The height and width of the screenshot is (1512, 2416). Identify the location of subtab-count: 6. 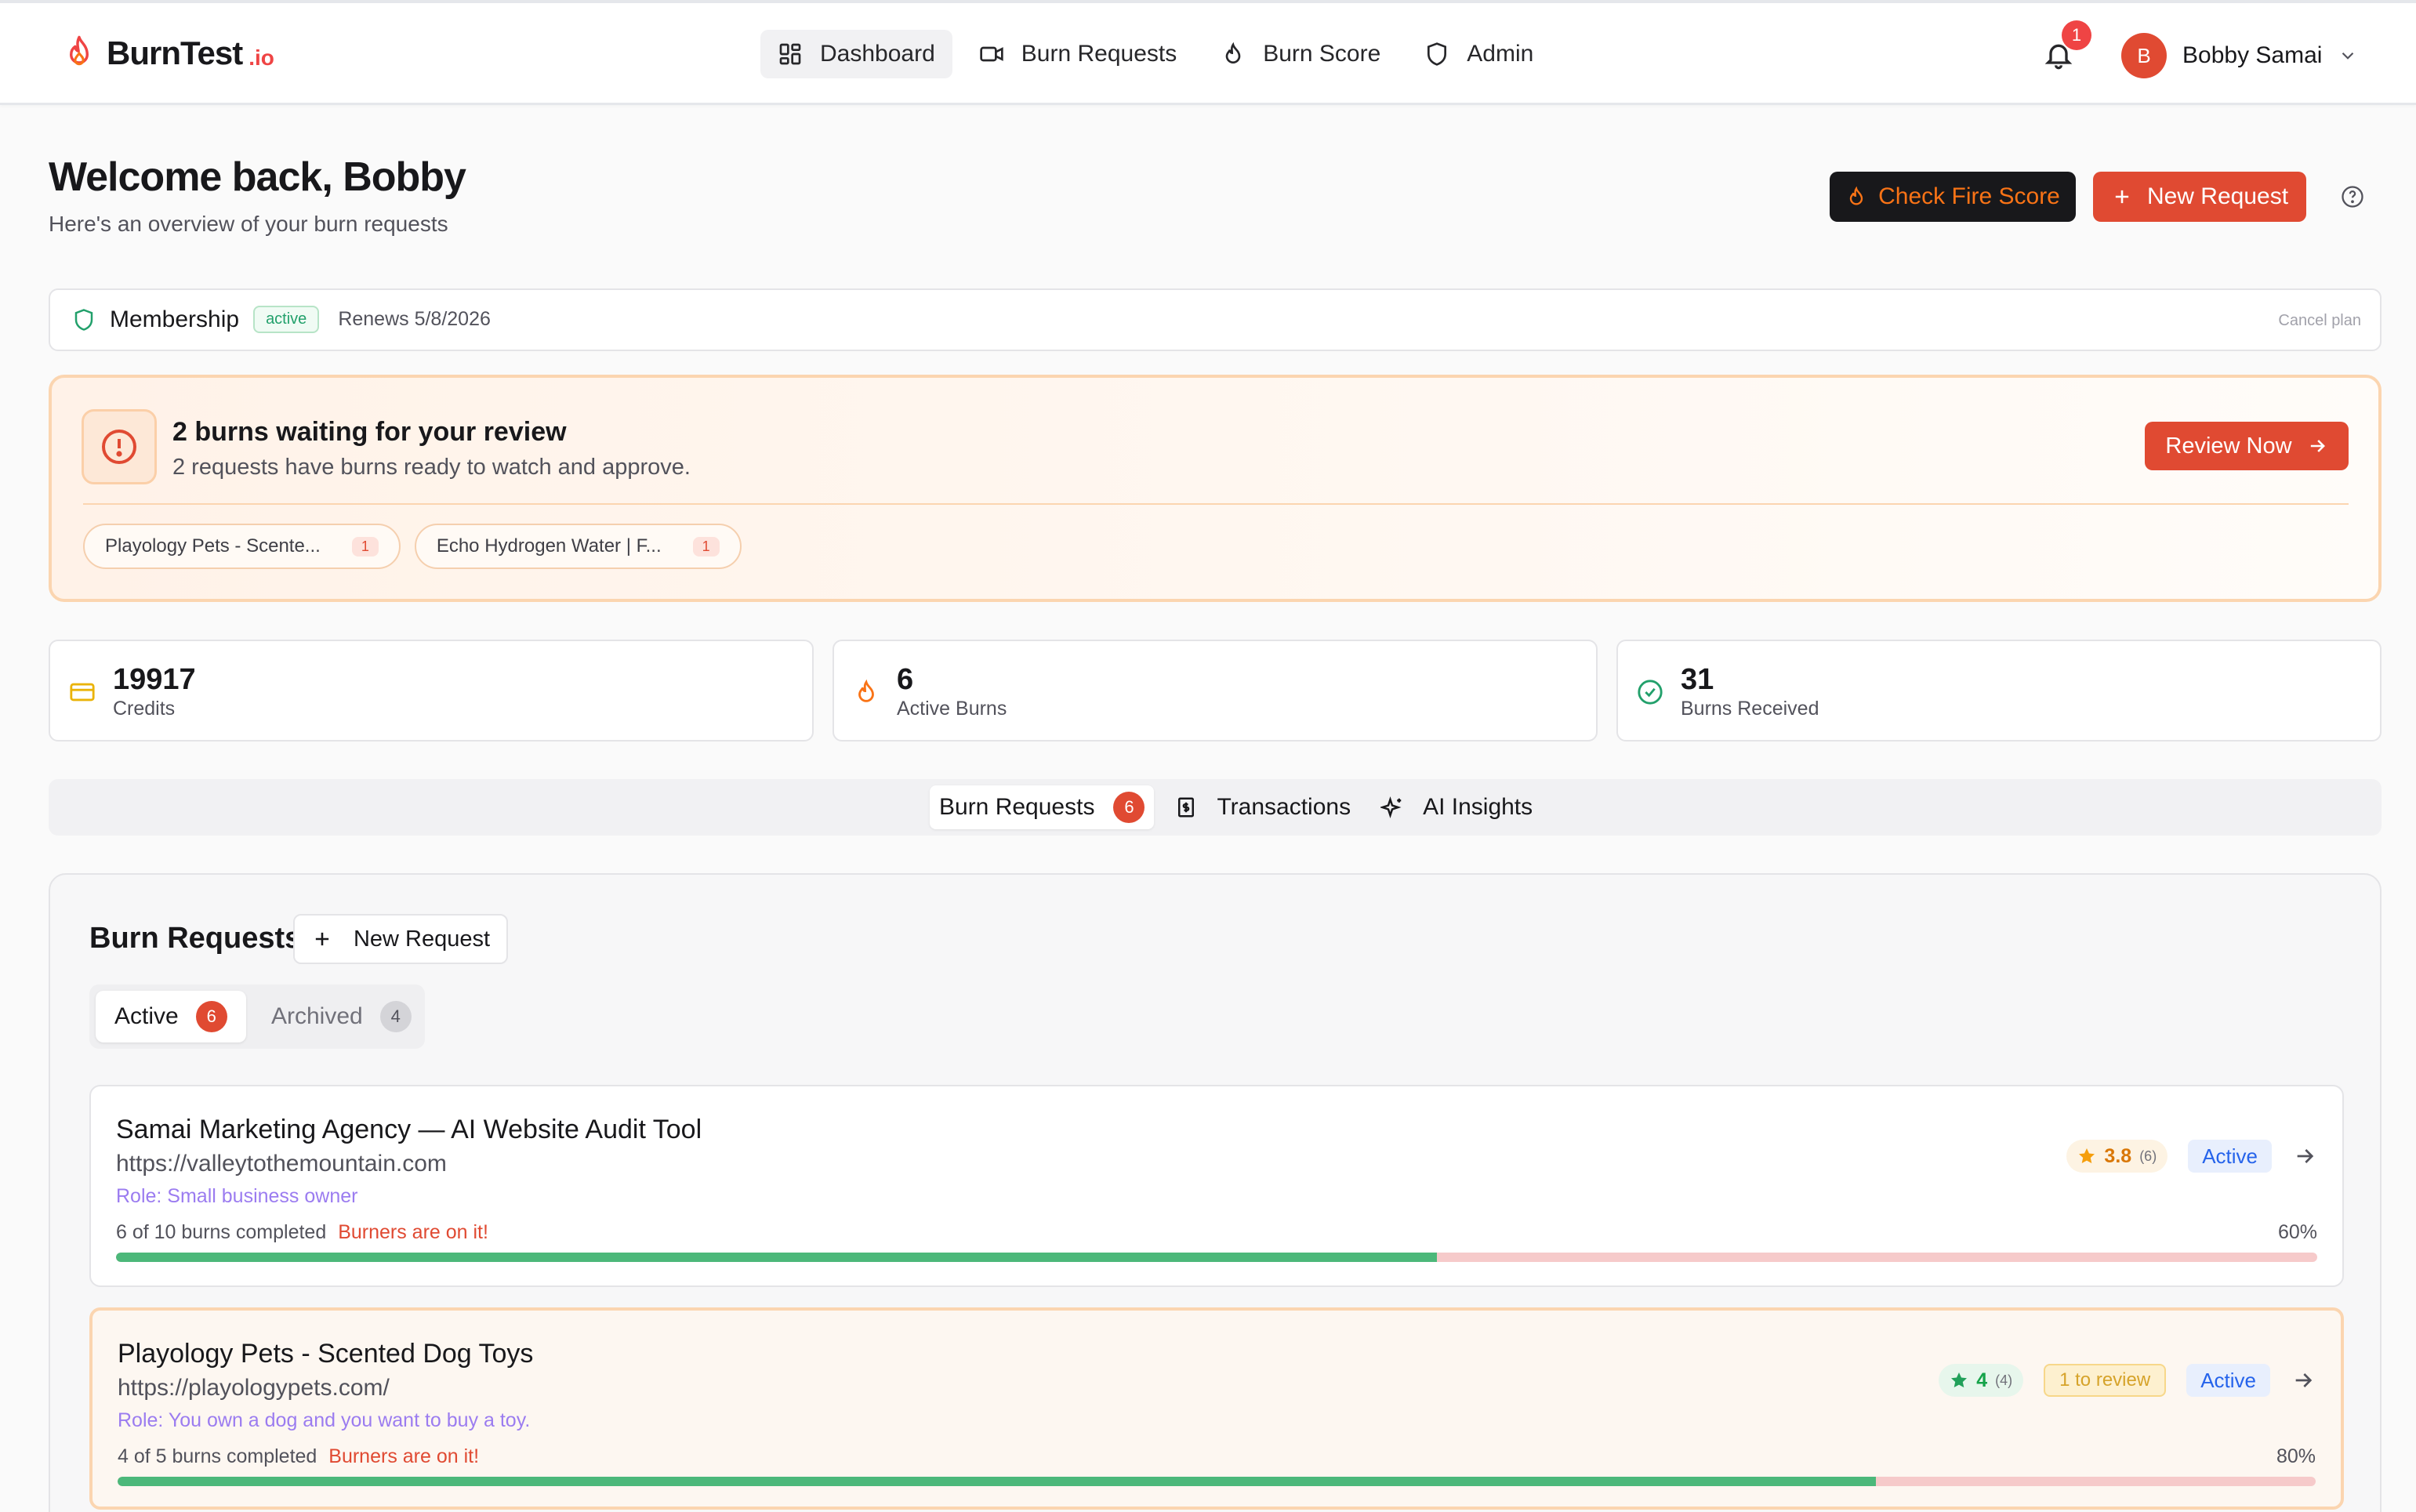
(211, 1016).